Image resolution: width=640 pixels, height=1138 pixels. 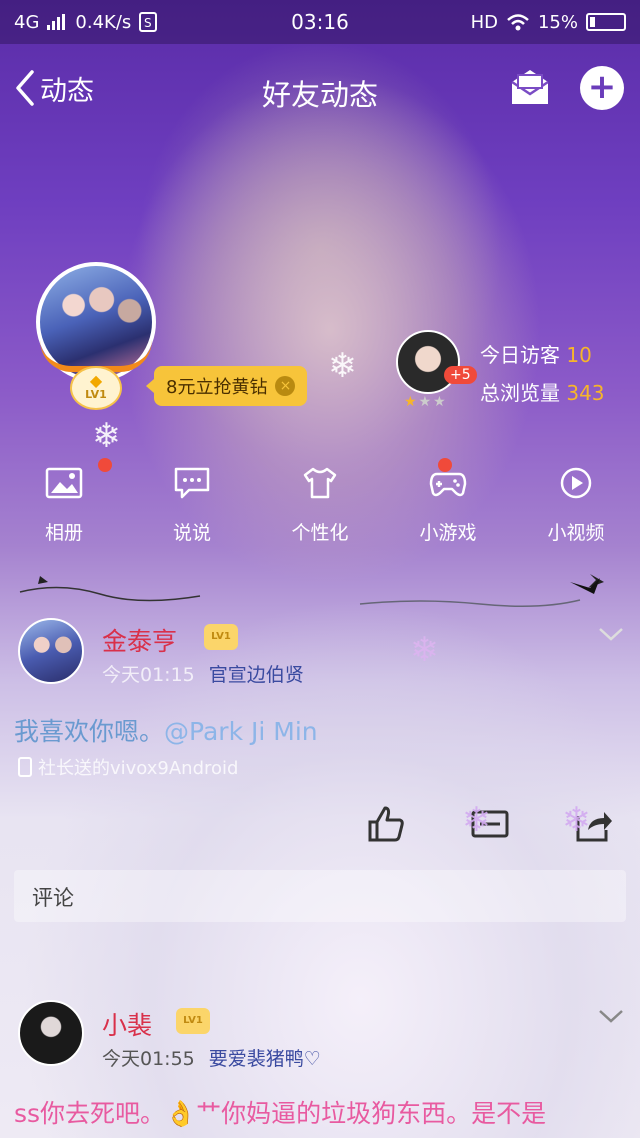 What do you see at coordinates (138, 768) in the screenshot?
I see `post-device-label: 社长送的vivox9Android` at bounding box center [138, 768].